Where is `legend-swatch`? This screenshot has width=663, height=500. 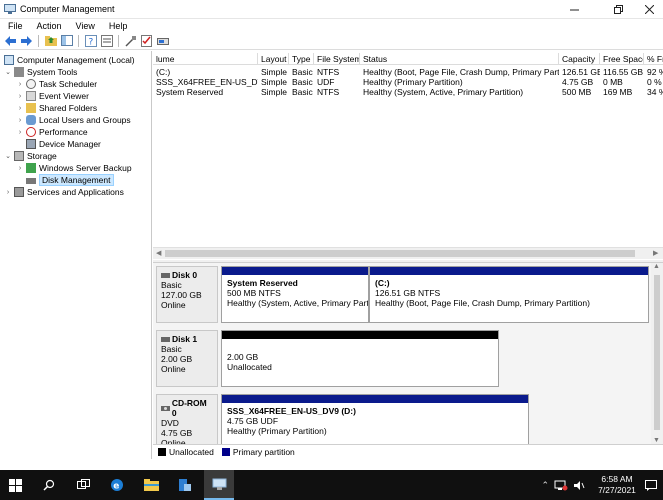
legend-swatch is located at coordinates (162, 452).